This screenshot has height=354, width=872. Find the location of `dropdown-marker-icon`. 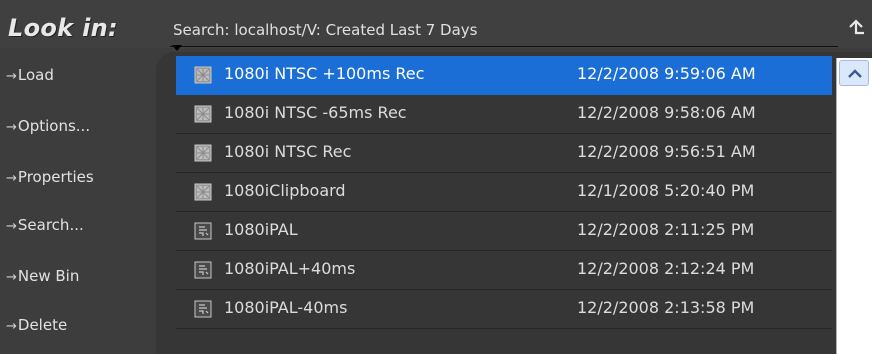

dropdown-marker-icon is located at coordinates (177, 48).